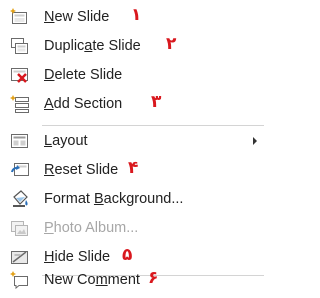 The image size is (320, 298). Describe the element at coordinates (83, 104) in the screenshot. I see `menu-item-label: Add Section` at that location.